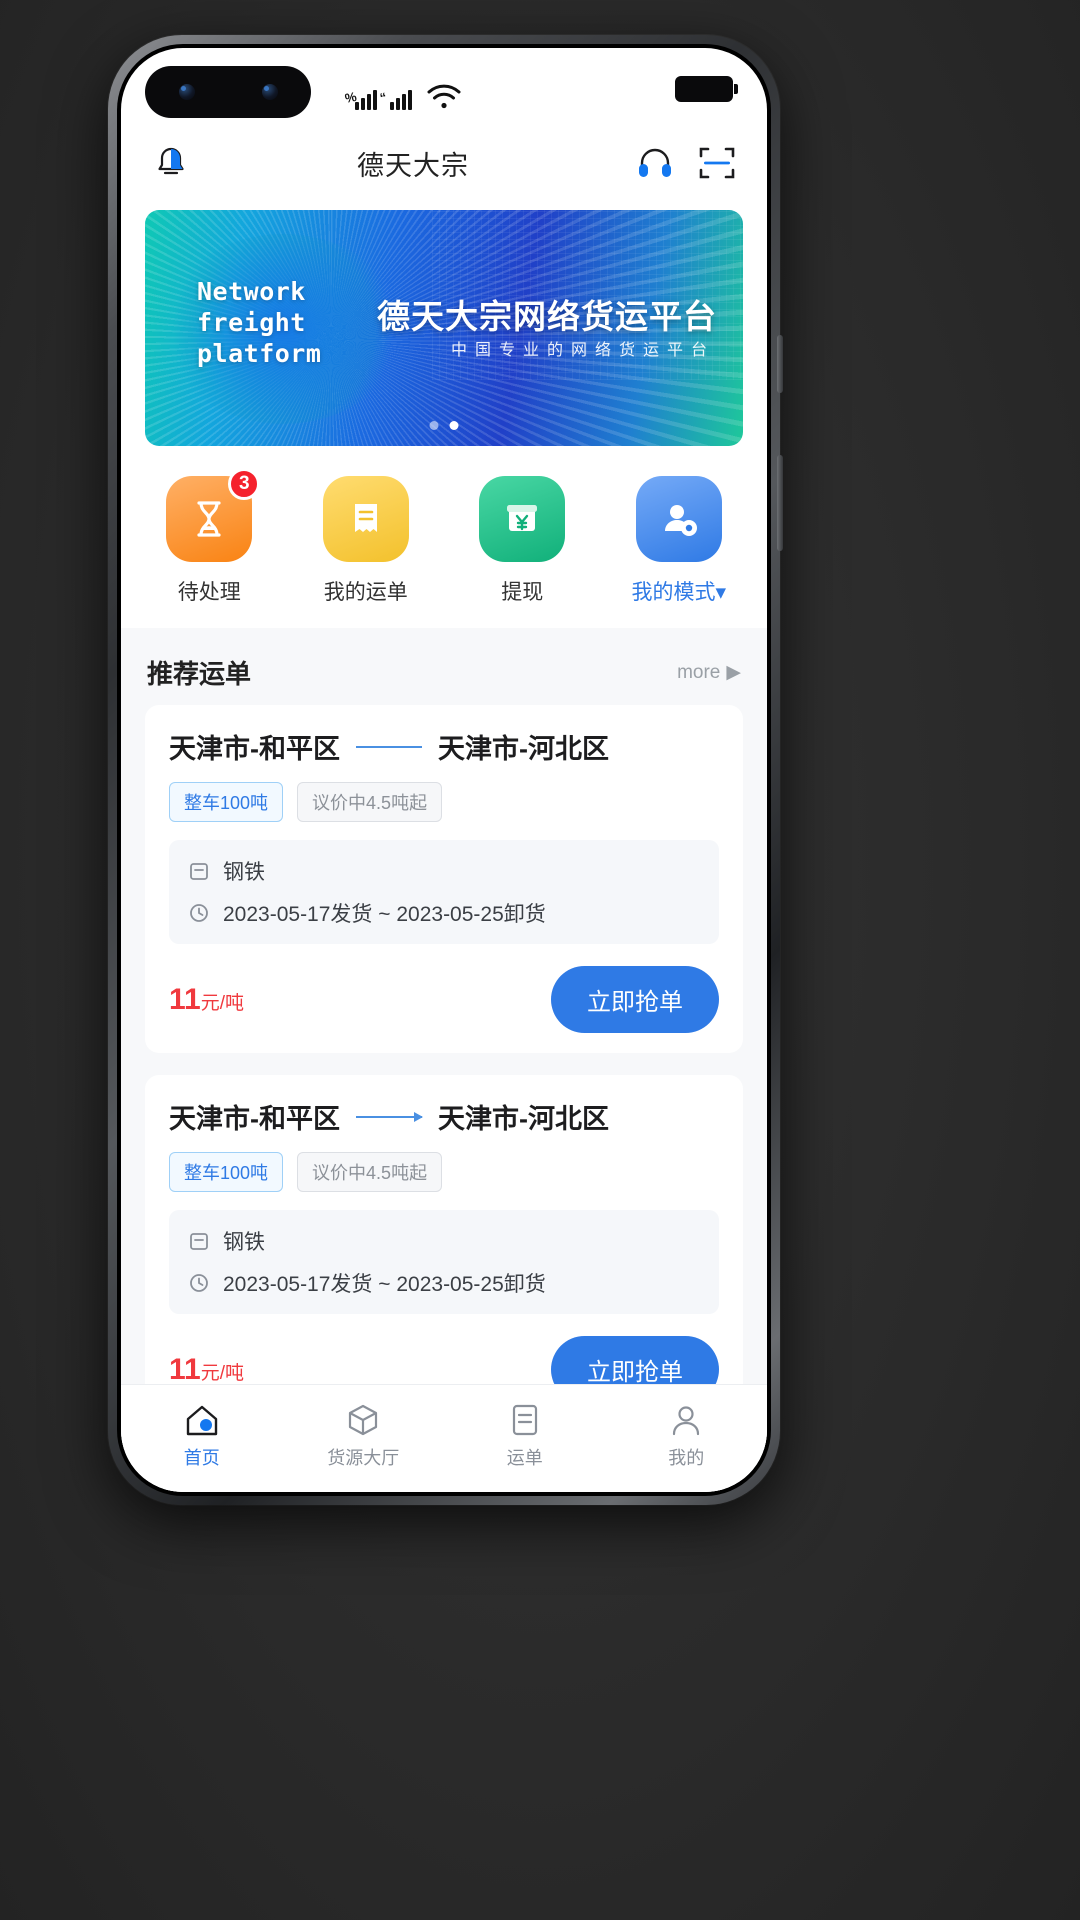  I want to click on tab-cargo-hall: 货源大厅, so click(364, 1435).